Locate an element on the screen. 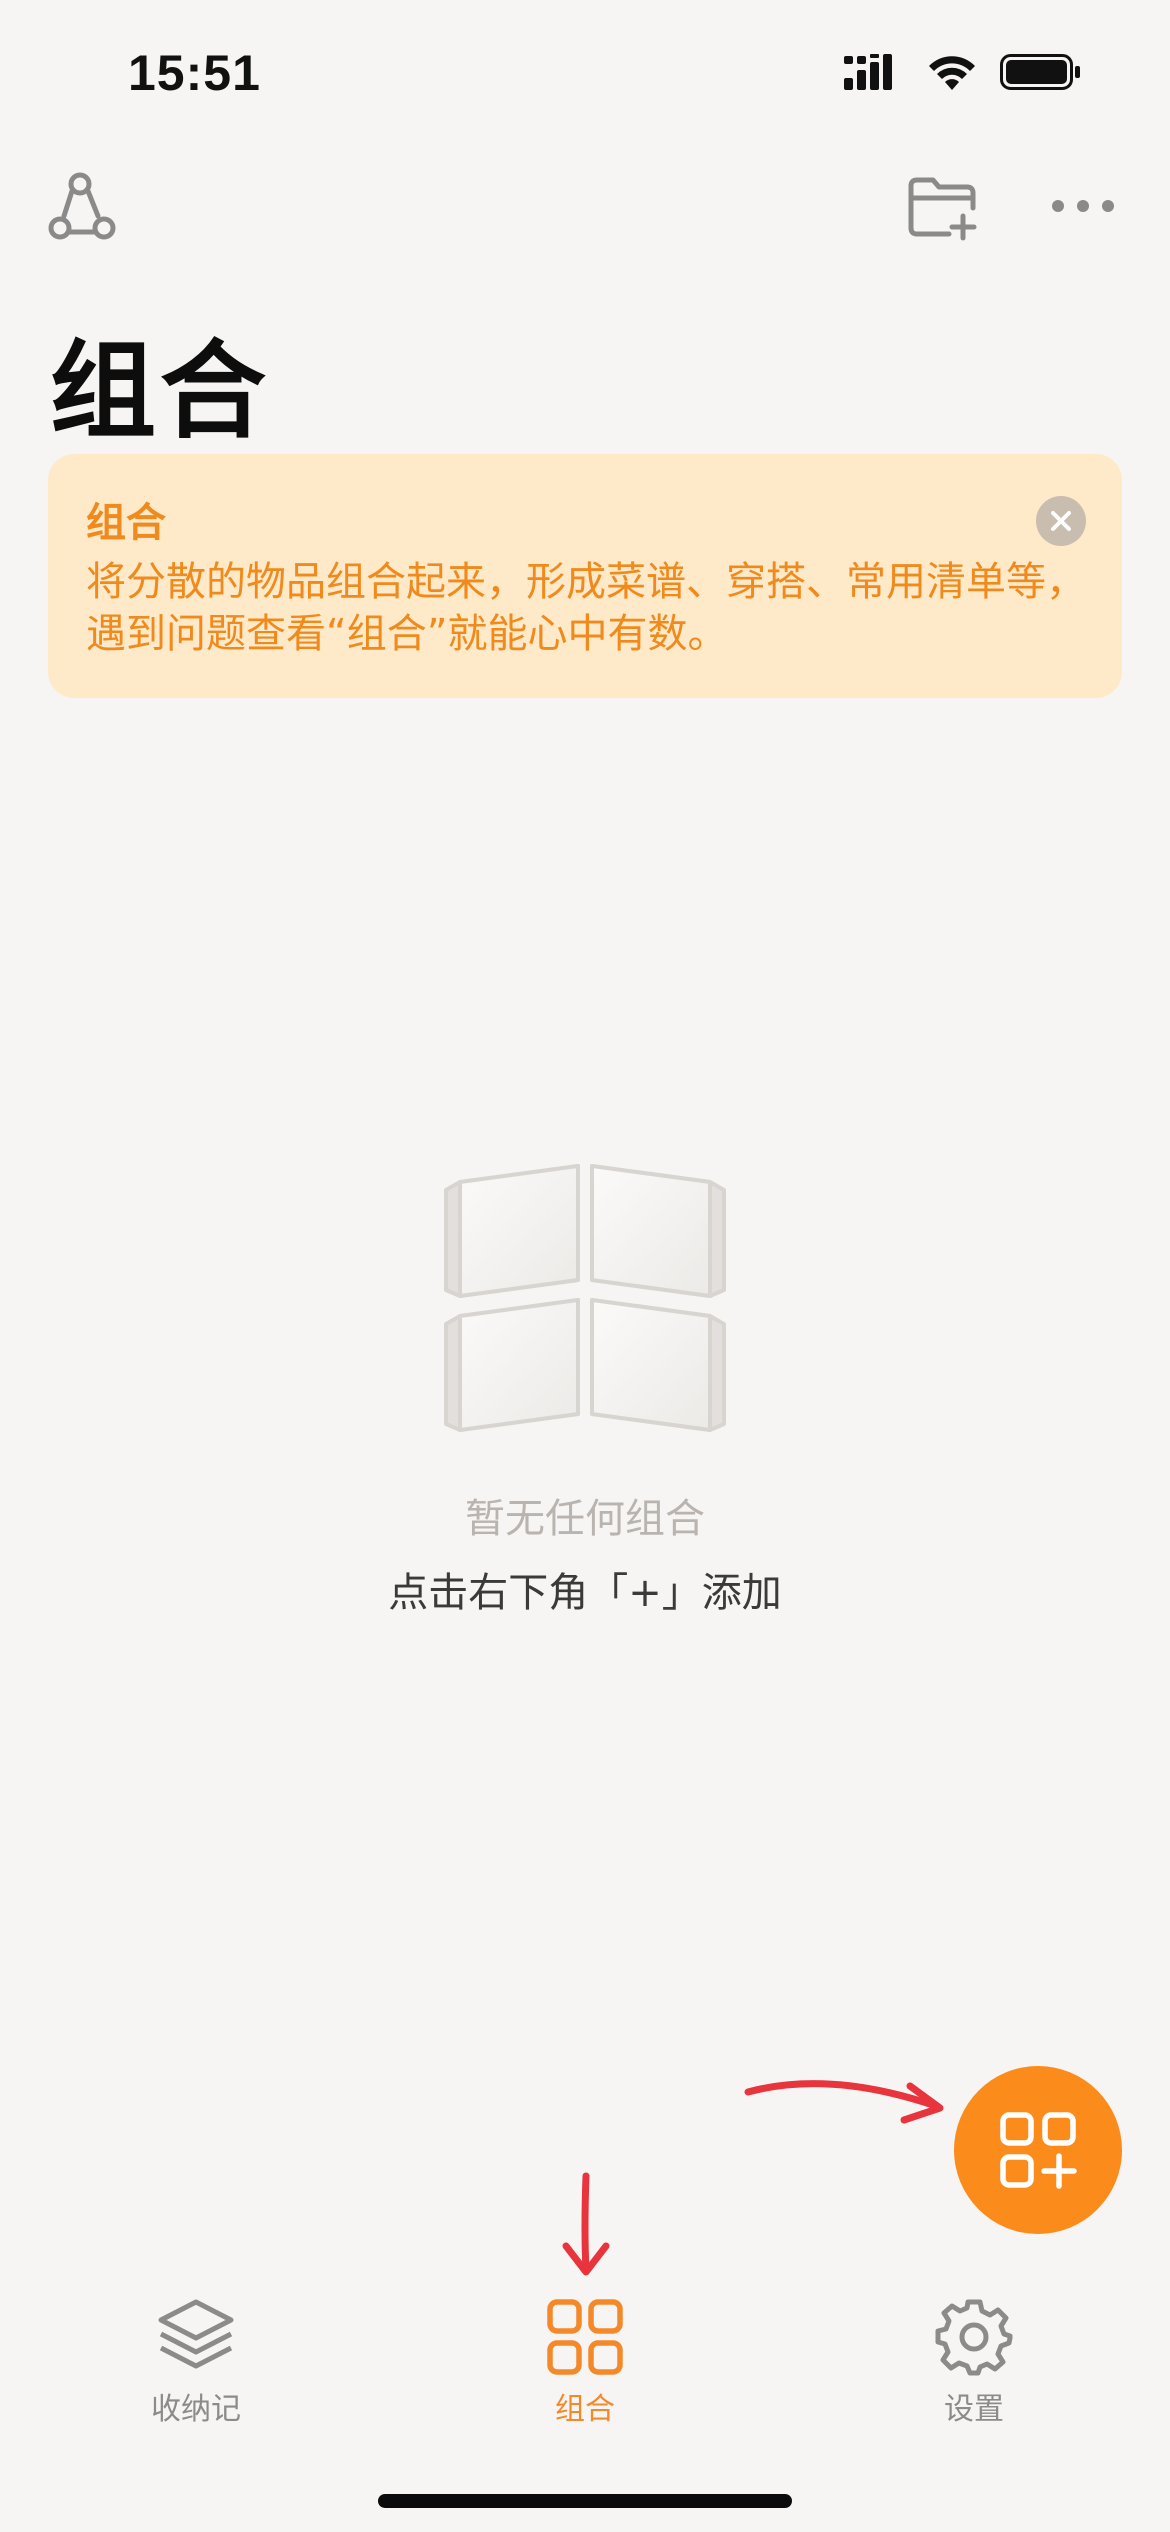  grid-add-icon is located at coordinates (1038, 2150).